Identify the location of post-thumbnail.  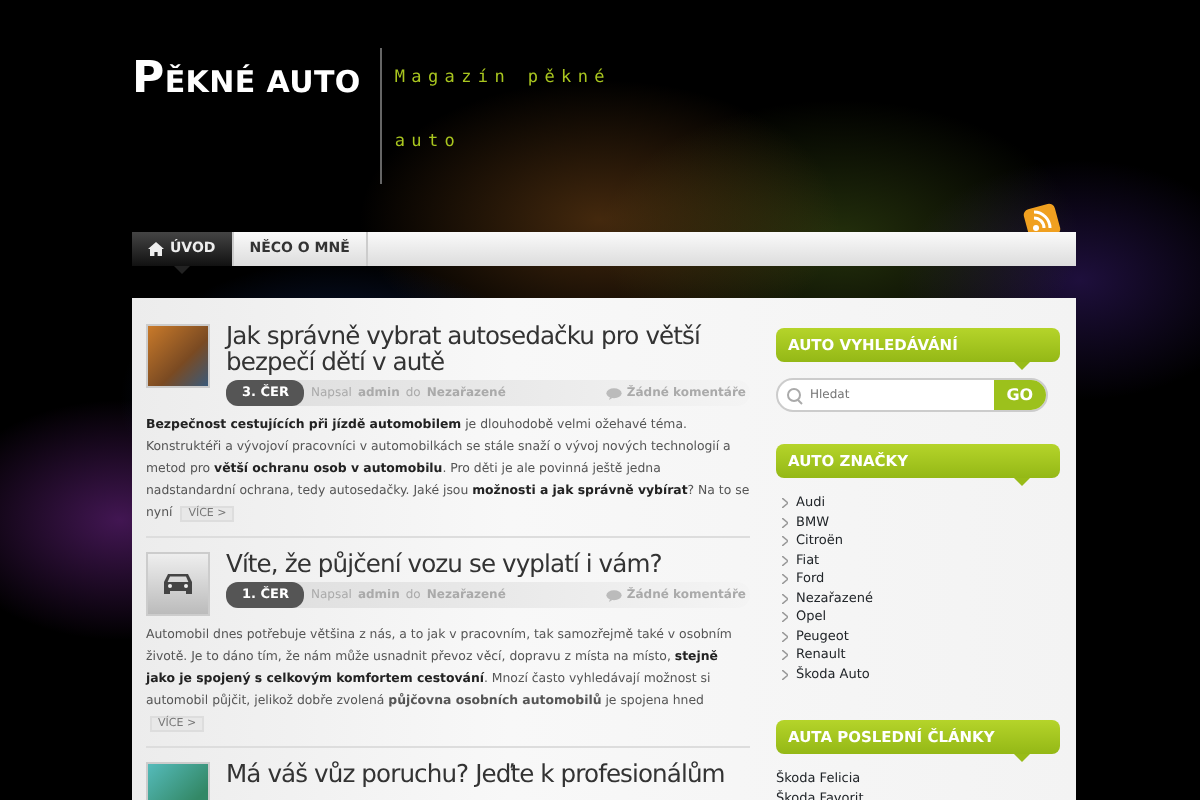
(178, 584).